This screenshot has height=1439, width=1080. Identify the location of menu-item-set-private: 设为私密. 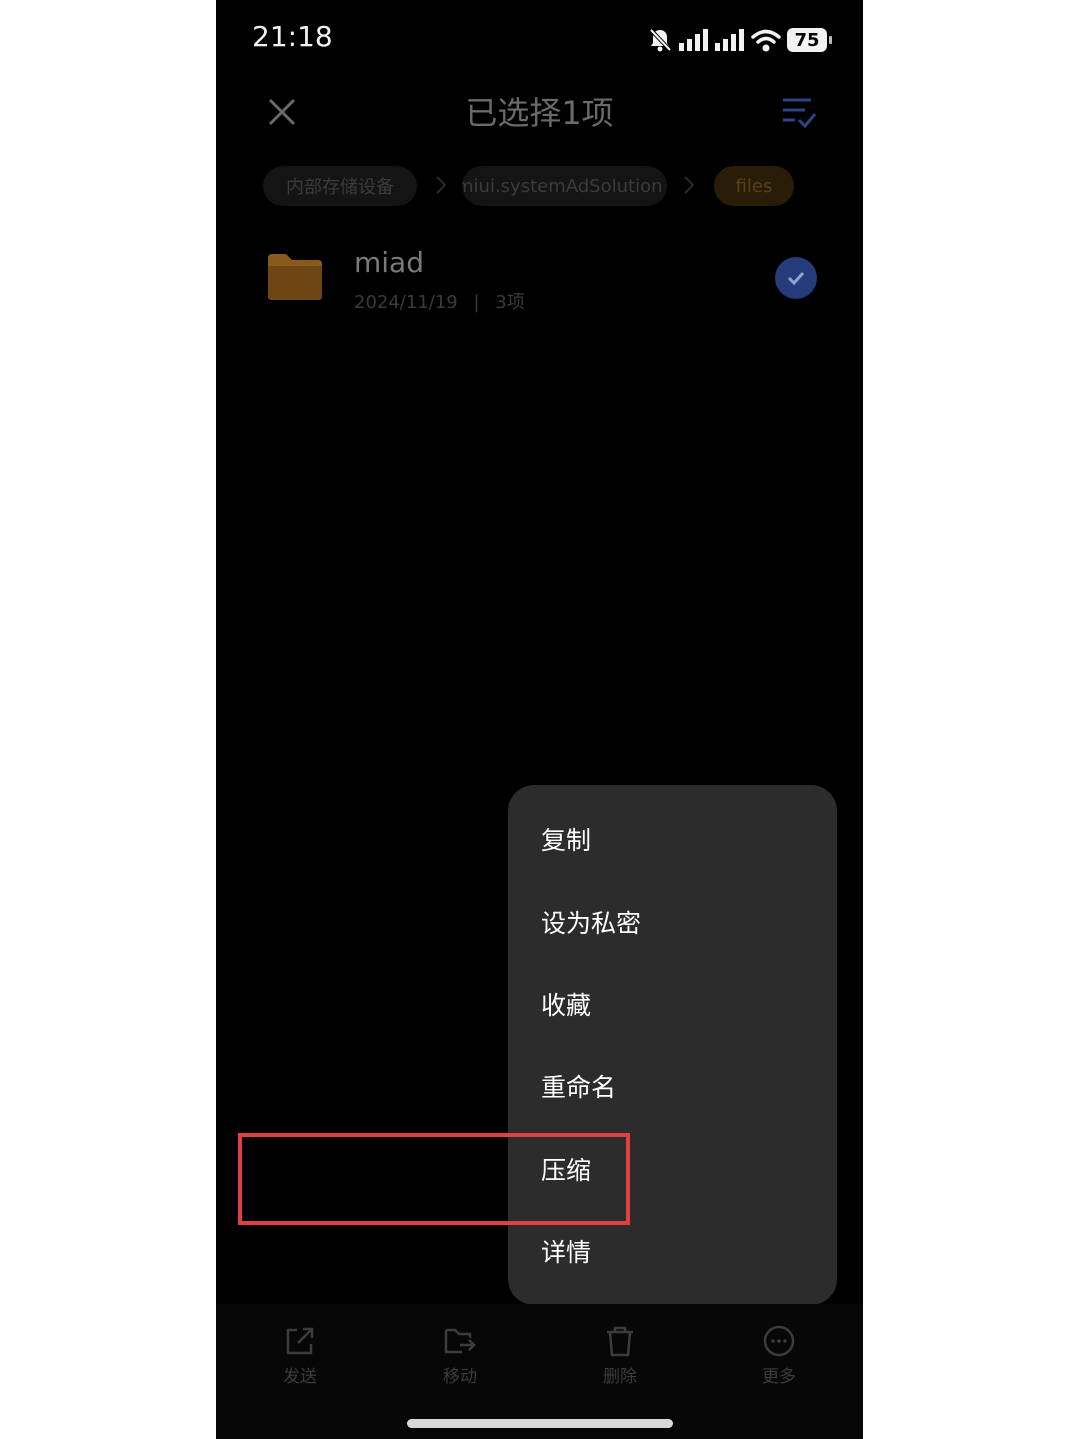
(672, 922).